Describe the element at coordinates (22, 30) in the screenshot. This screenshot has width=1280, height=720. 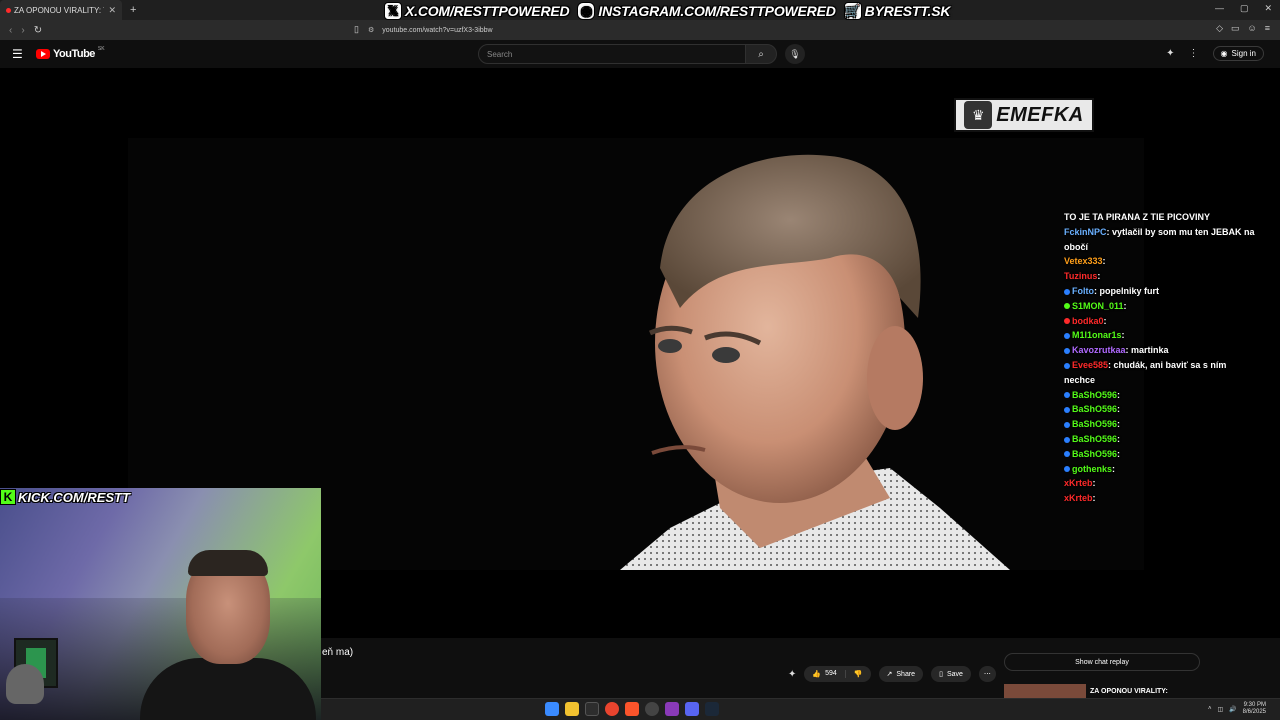
I see `forward-icon: ›` at that location.